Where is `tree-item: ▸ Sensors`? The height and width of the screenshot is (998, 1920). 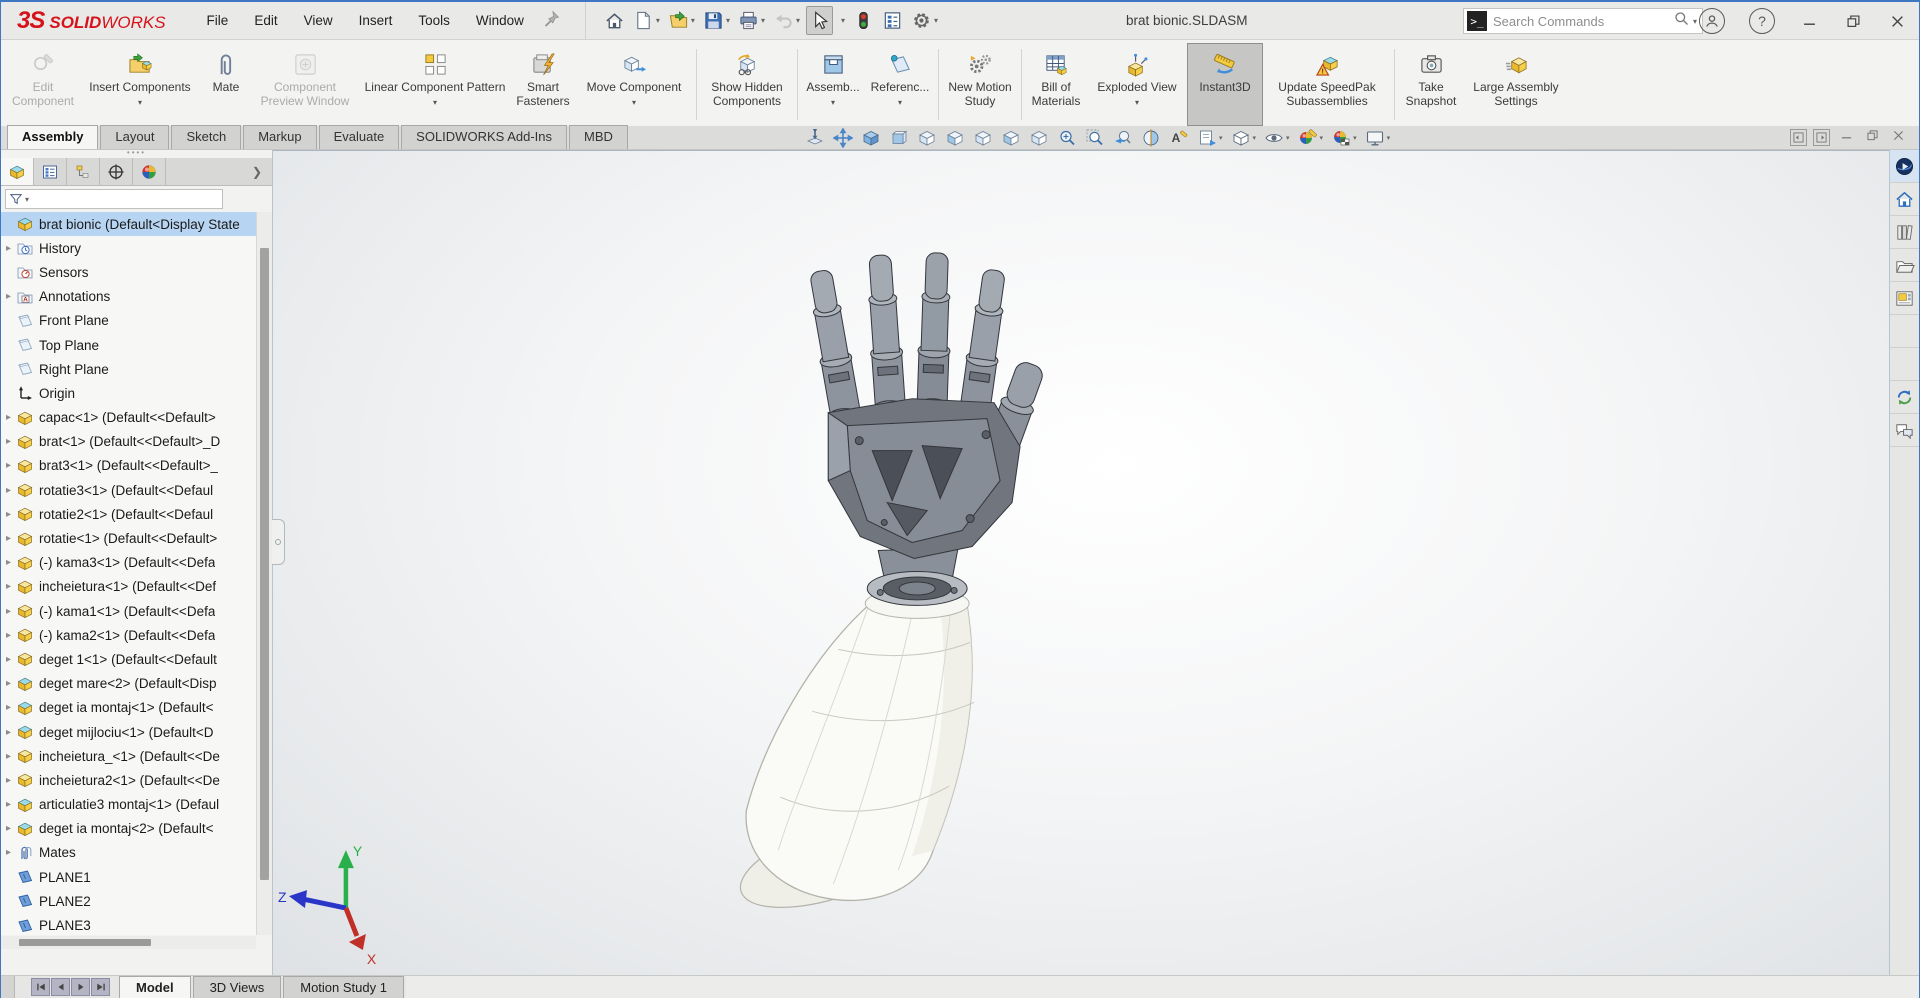
tree-item: ▸ Sensors is located at coordinates (128, 272).